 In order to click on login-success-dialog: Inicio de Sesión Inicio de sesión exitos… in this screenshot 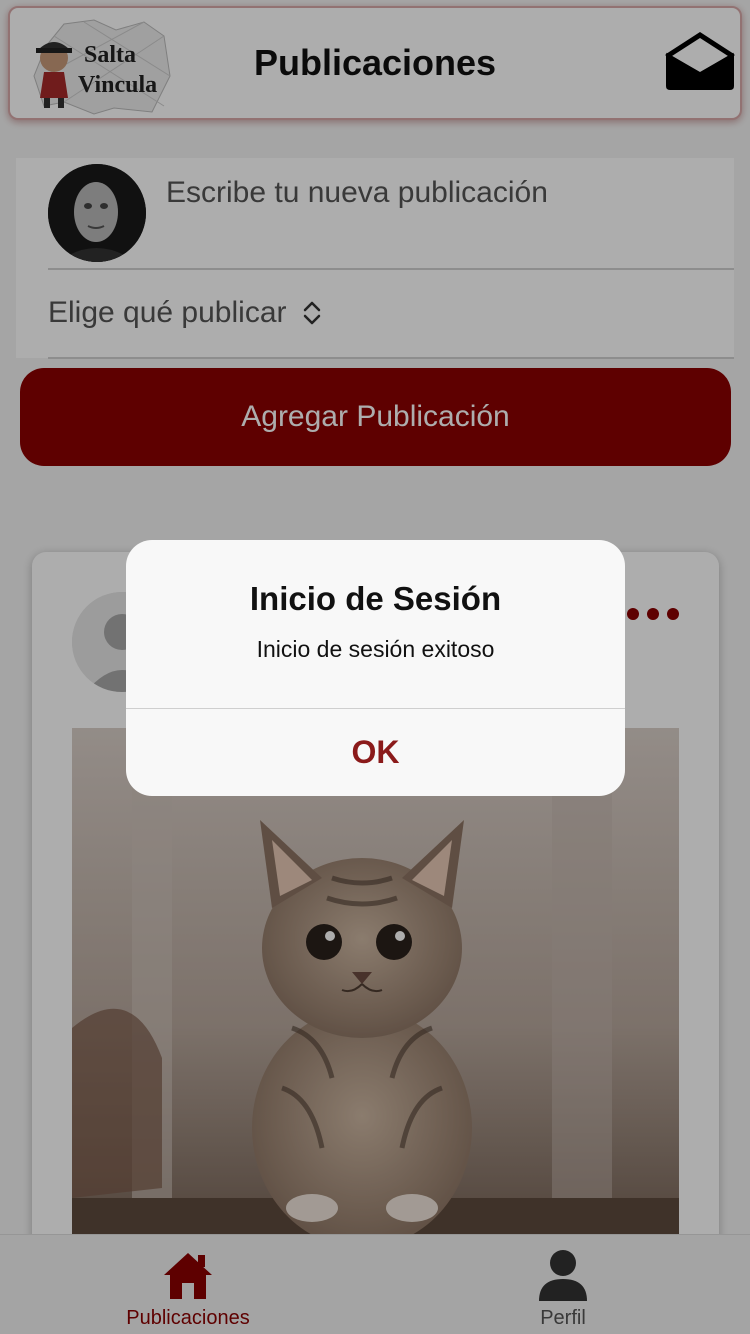, I will do `click(375, 668)`.